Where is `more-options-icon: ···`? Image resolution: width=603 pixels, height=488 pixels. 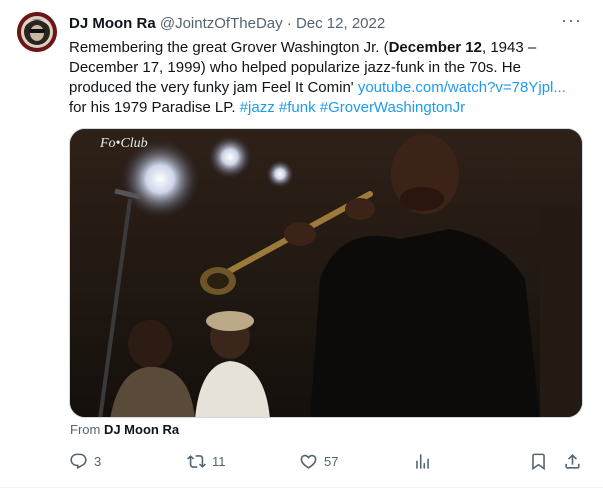 more-options-icon: ··· is located at coordinates (571, 22).